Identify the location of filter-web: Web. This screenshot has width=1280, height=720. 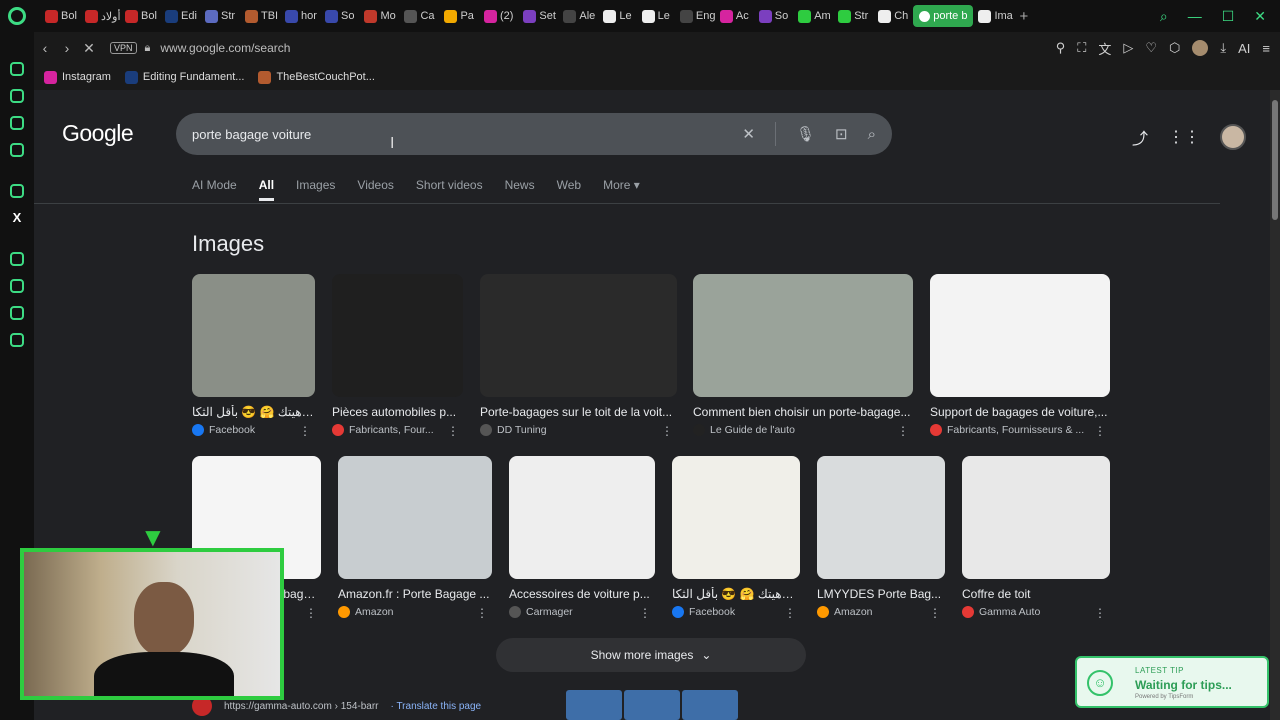
(569, 189).